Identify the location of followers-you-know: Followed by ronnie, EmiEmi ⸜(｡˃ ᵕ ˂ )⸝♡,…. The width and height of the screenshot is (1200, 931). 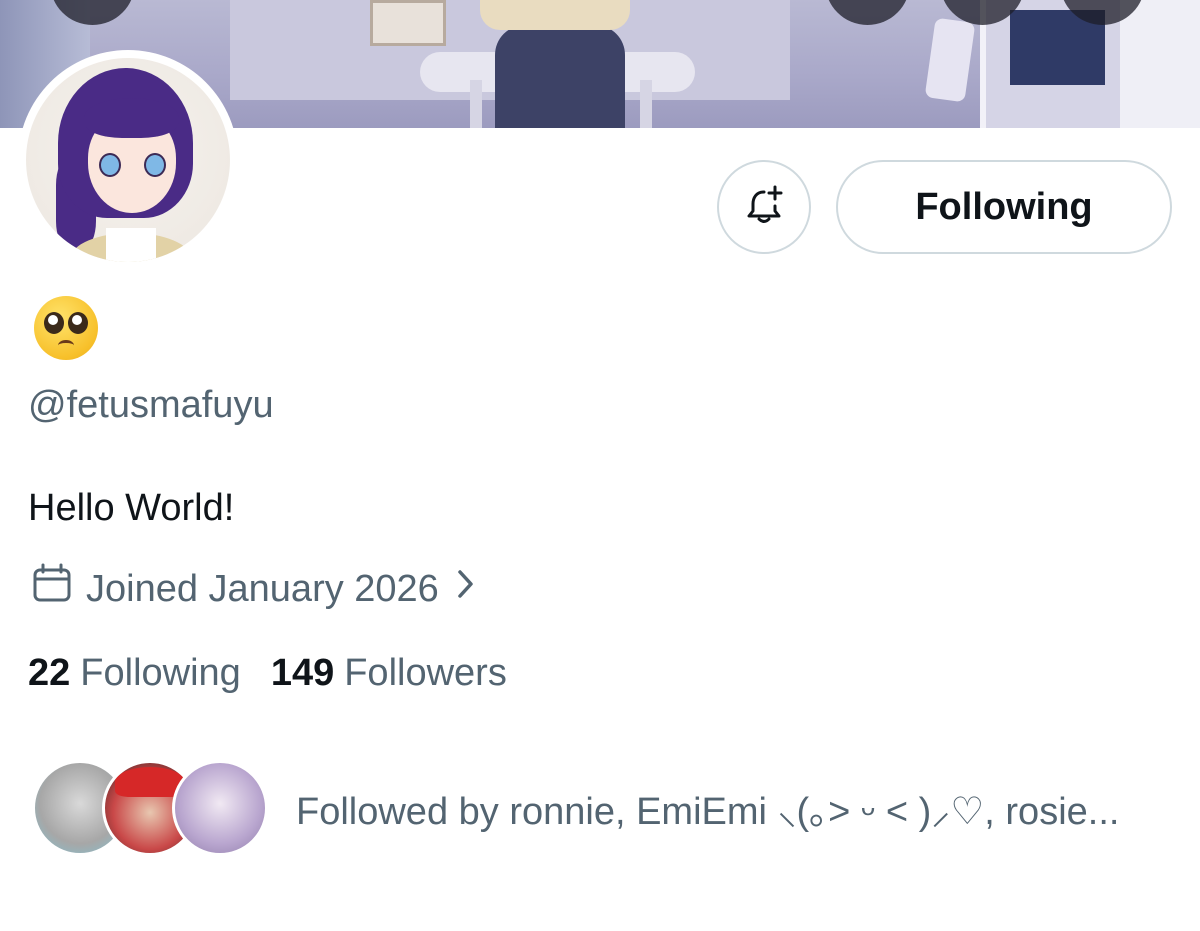
(575, 808).